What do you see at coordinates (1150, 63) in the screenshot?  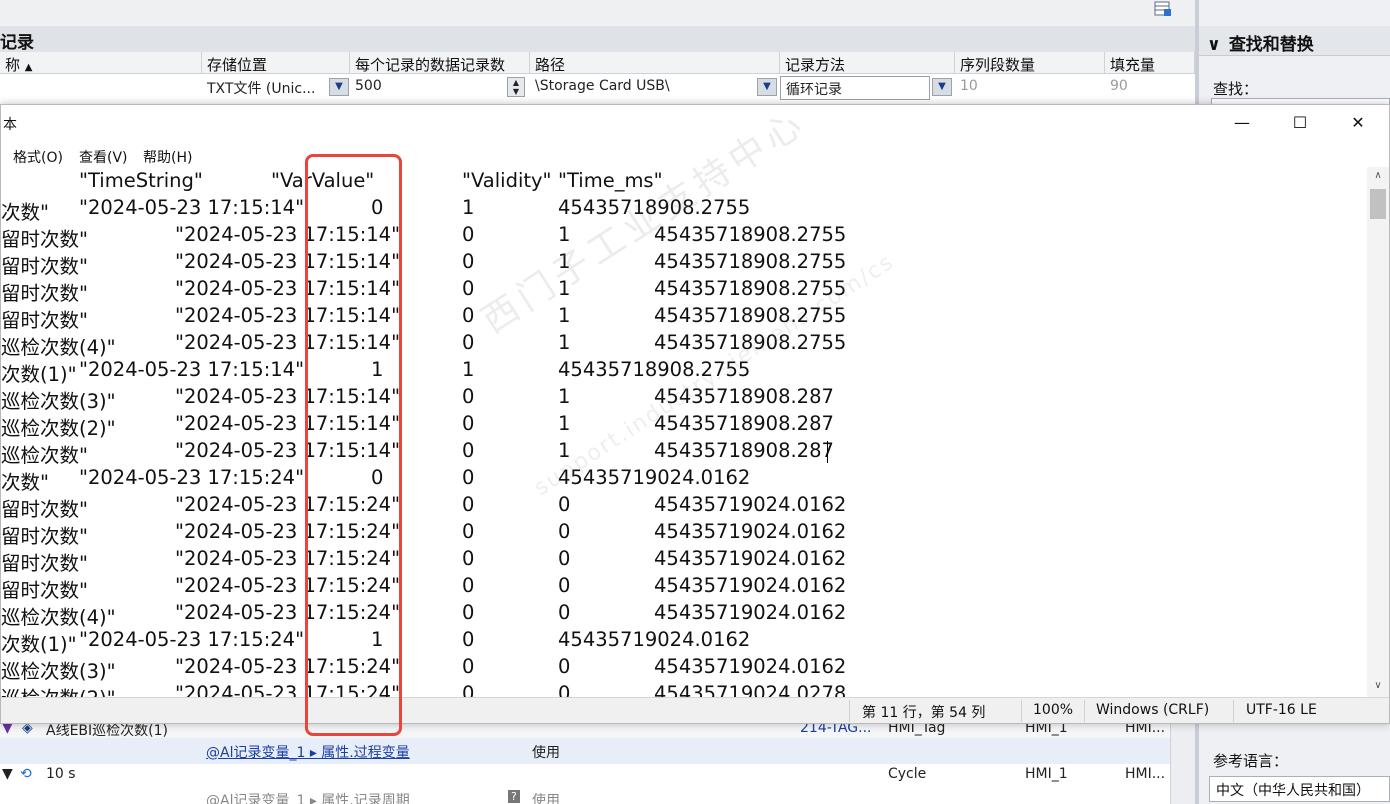 I see `col-fill-header: 填充量` at bounding box center [1150, 63].